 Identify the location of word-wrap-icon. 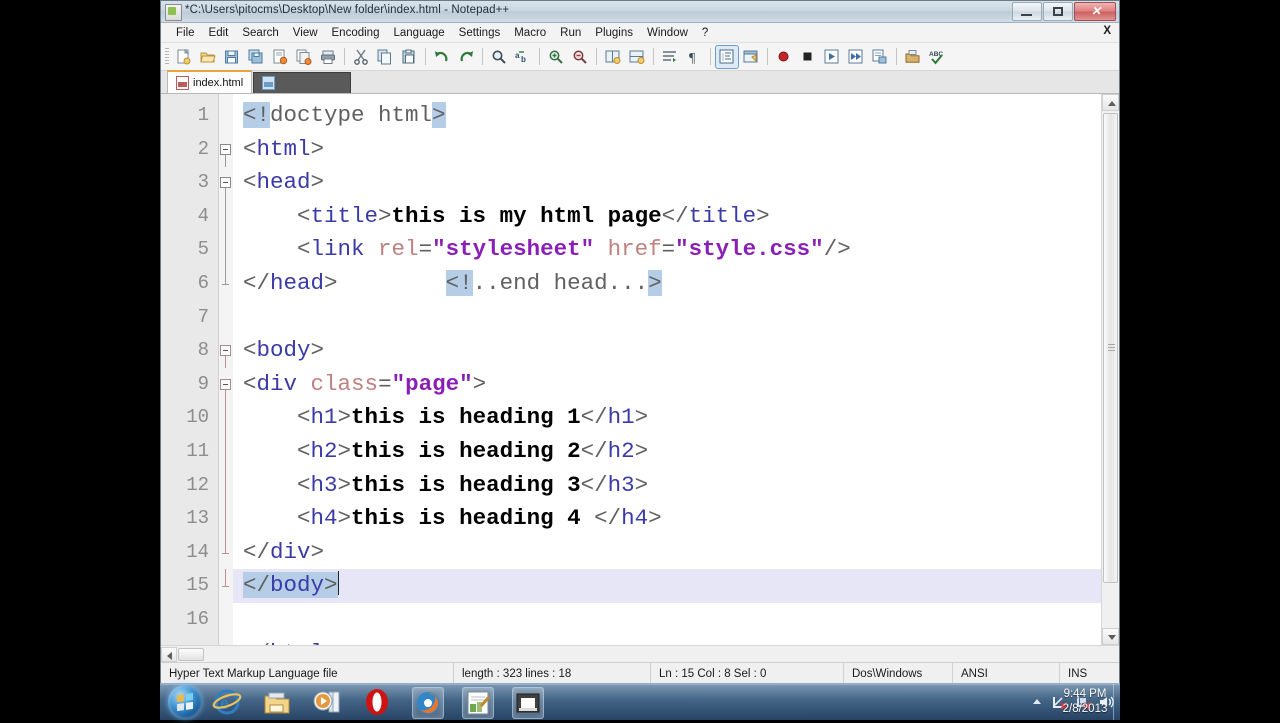
(670, 57).